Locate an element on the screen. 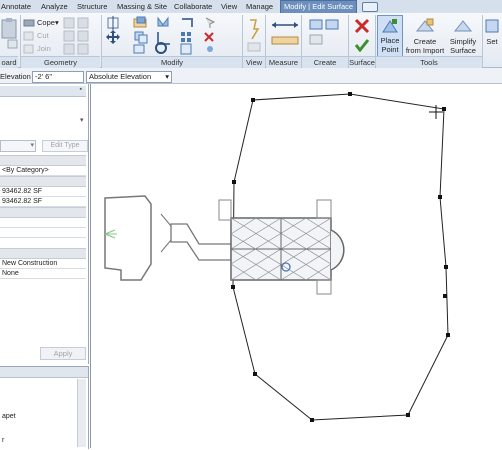  tab-analyze: Analyze is located at coordinates (54, 6).